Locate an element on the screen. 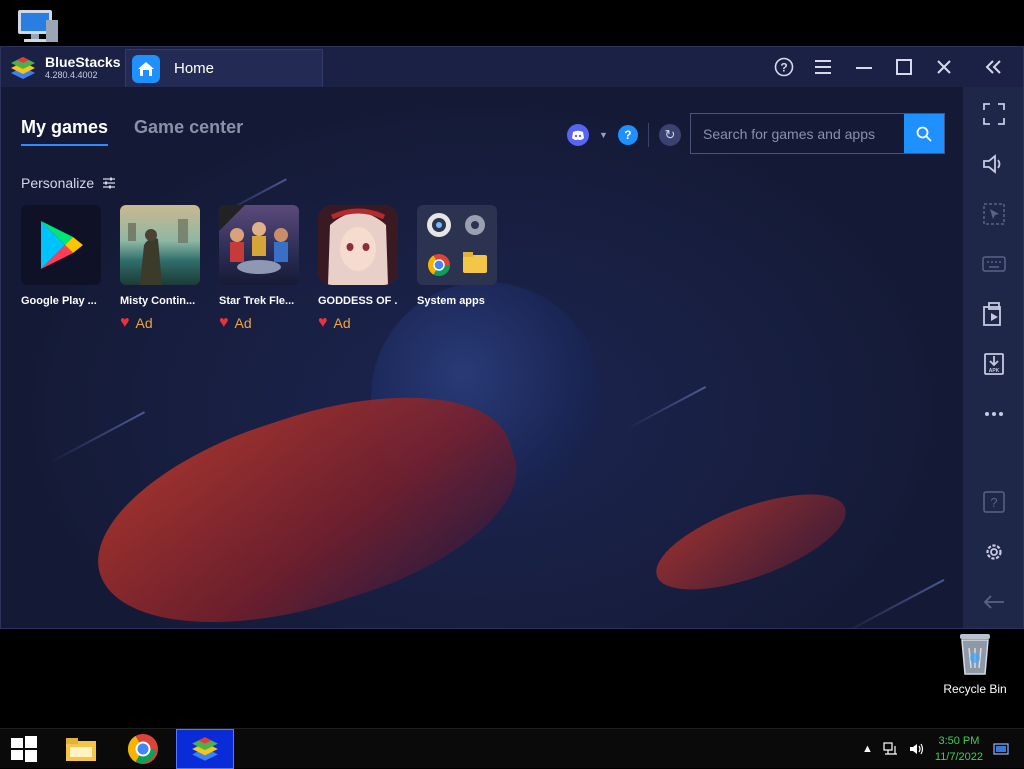  chevron-down-icon: ▼ is located at coordinates (603, 135).